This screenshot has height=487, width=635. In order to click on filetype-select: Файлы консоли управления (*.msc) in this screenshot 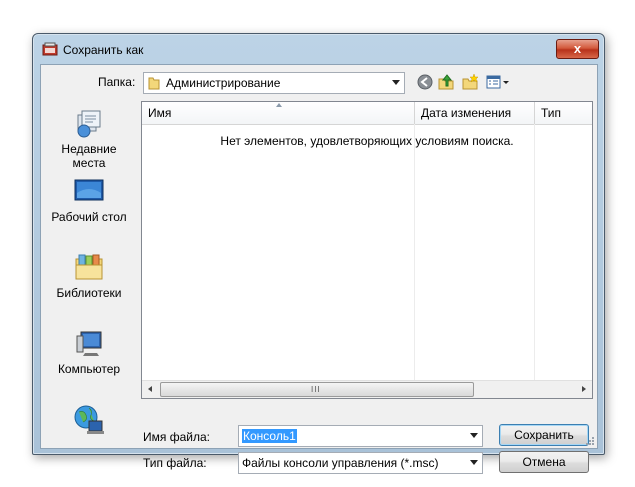, I will do `click(360, 463)`.